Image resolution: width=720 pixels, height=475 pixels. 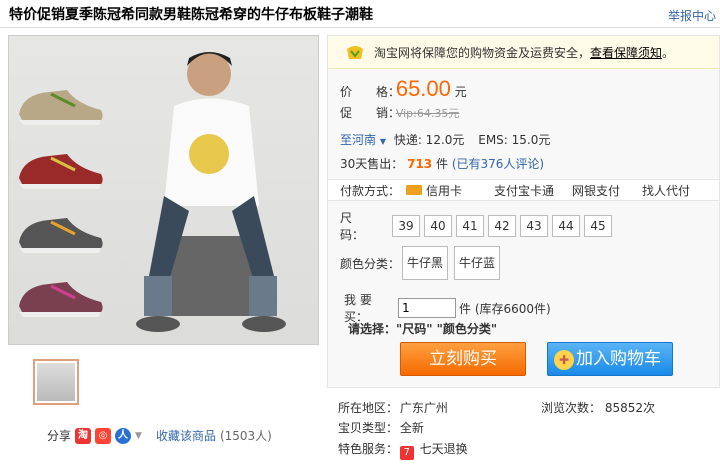 What do you see at coordinates (626, 52) in the screenshot?
I see `guarantee-link: 查看保障须知` at bounding box center [626, 52].